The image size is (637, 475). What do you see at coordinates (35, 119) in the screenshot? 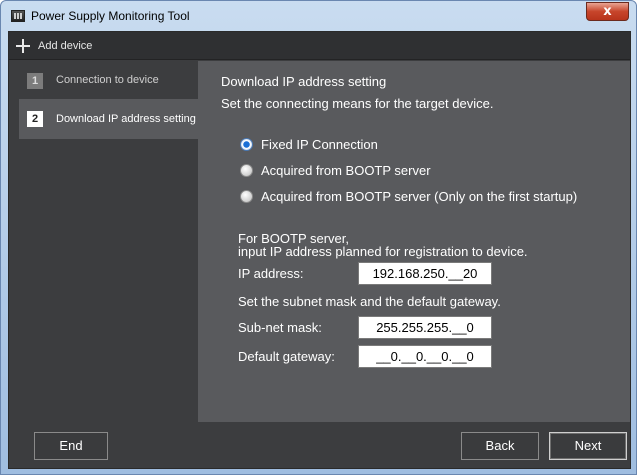
I see `step-number: 2` at bounding box center [35, 119].